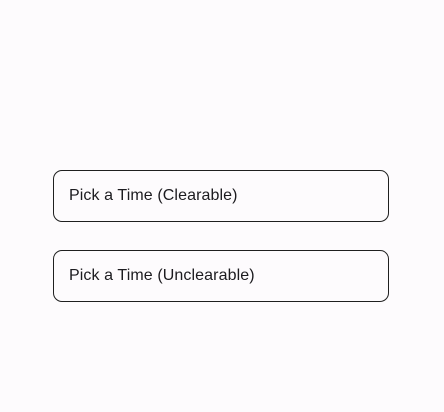 This screenshot has width=444, height=412. What do you see at coordinates (162, 275) in the screenshot?
I see `time-picker-unclearable-label: Pick a Time (Unclearable)` at bounding box center [162, 275].